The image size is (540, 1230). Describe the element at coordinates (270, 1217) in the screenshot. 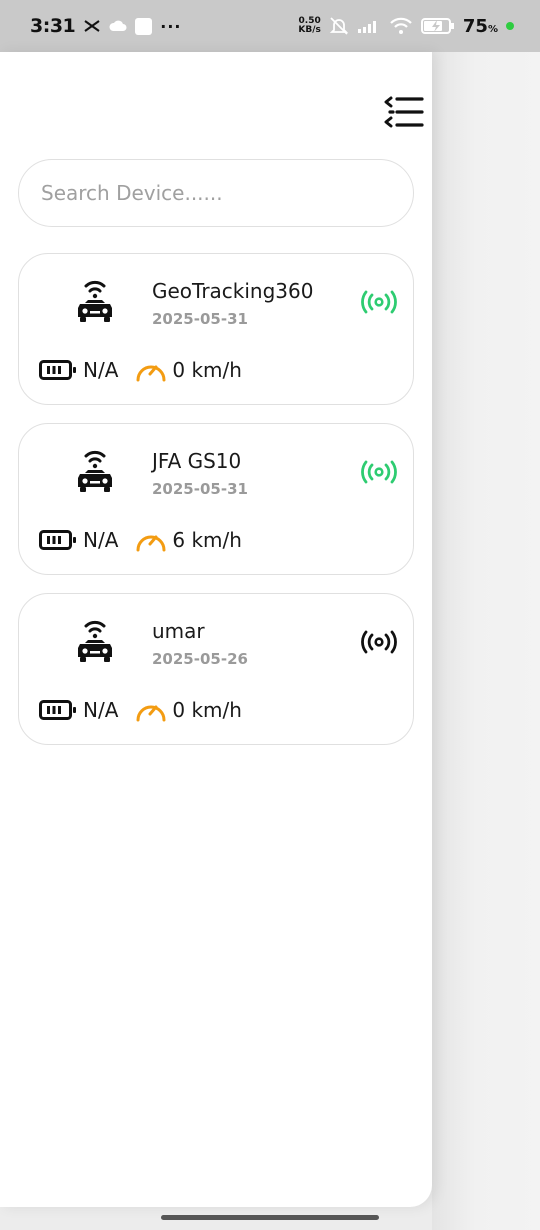

I see `home-indicator` at that location.